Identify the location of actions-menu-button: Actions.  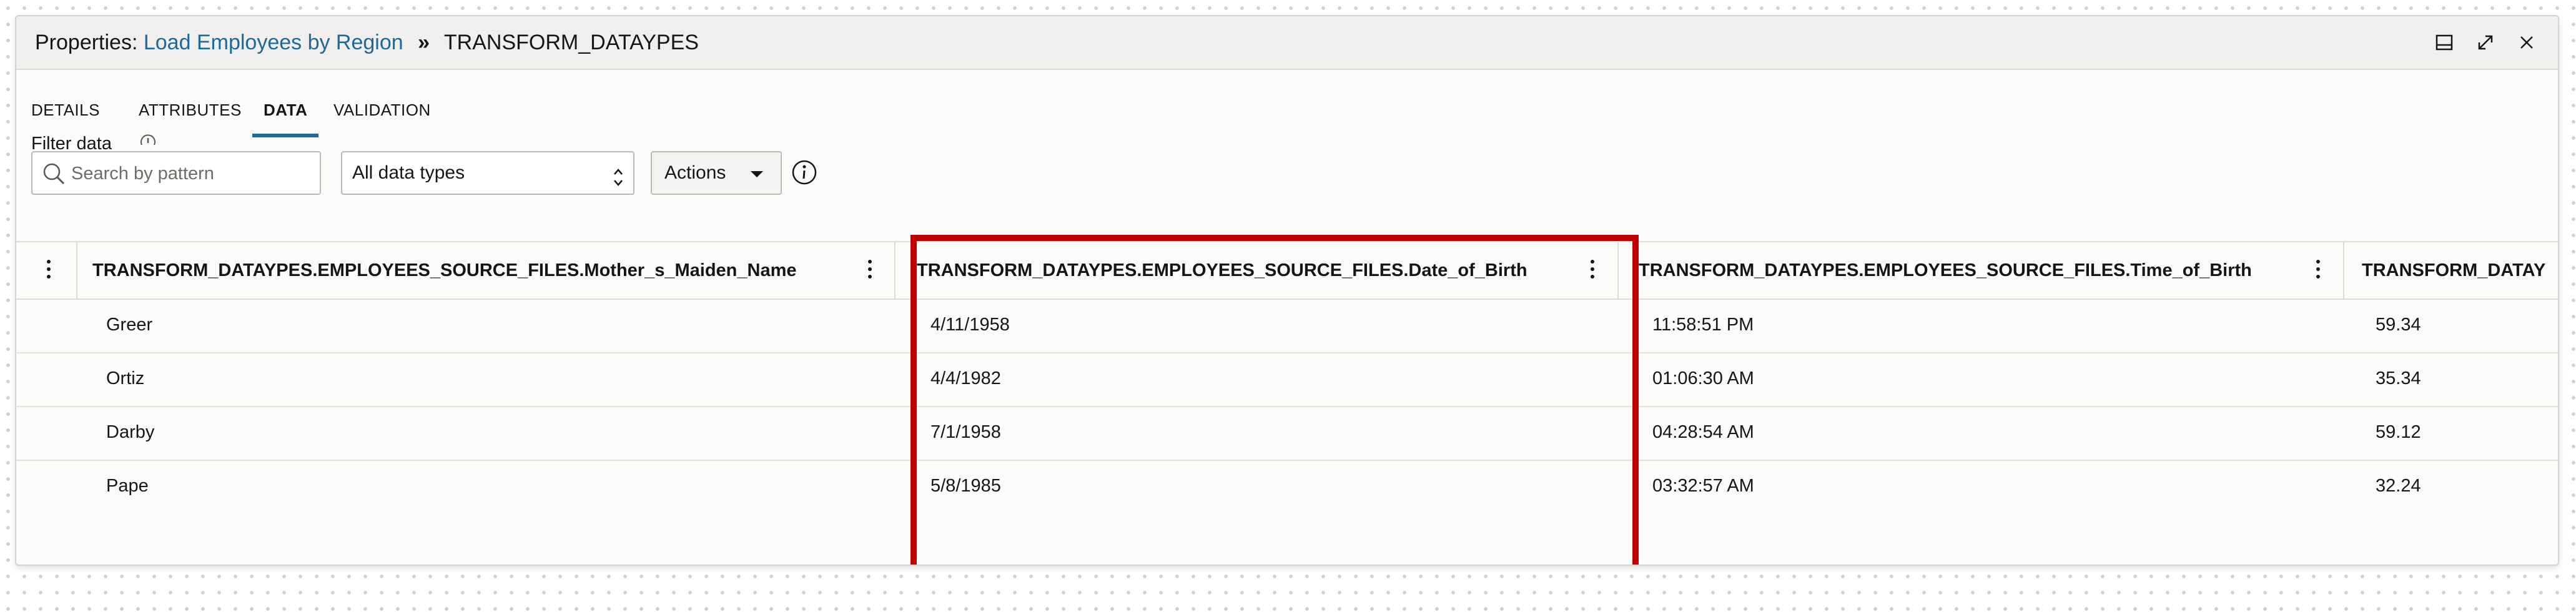
(716, 173).